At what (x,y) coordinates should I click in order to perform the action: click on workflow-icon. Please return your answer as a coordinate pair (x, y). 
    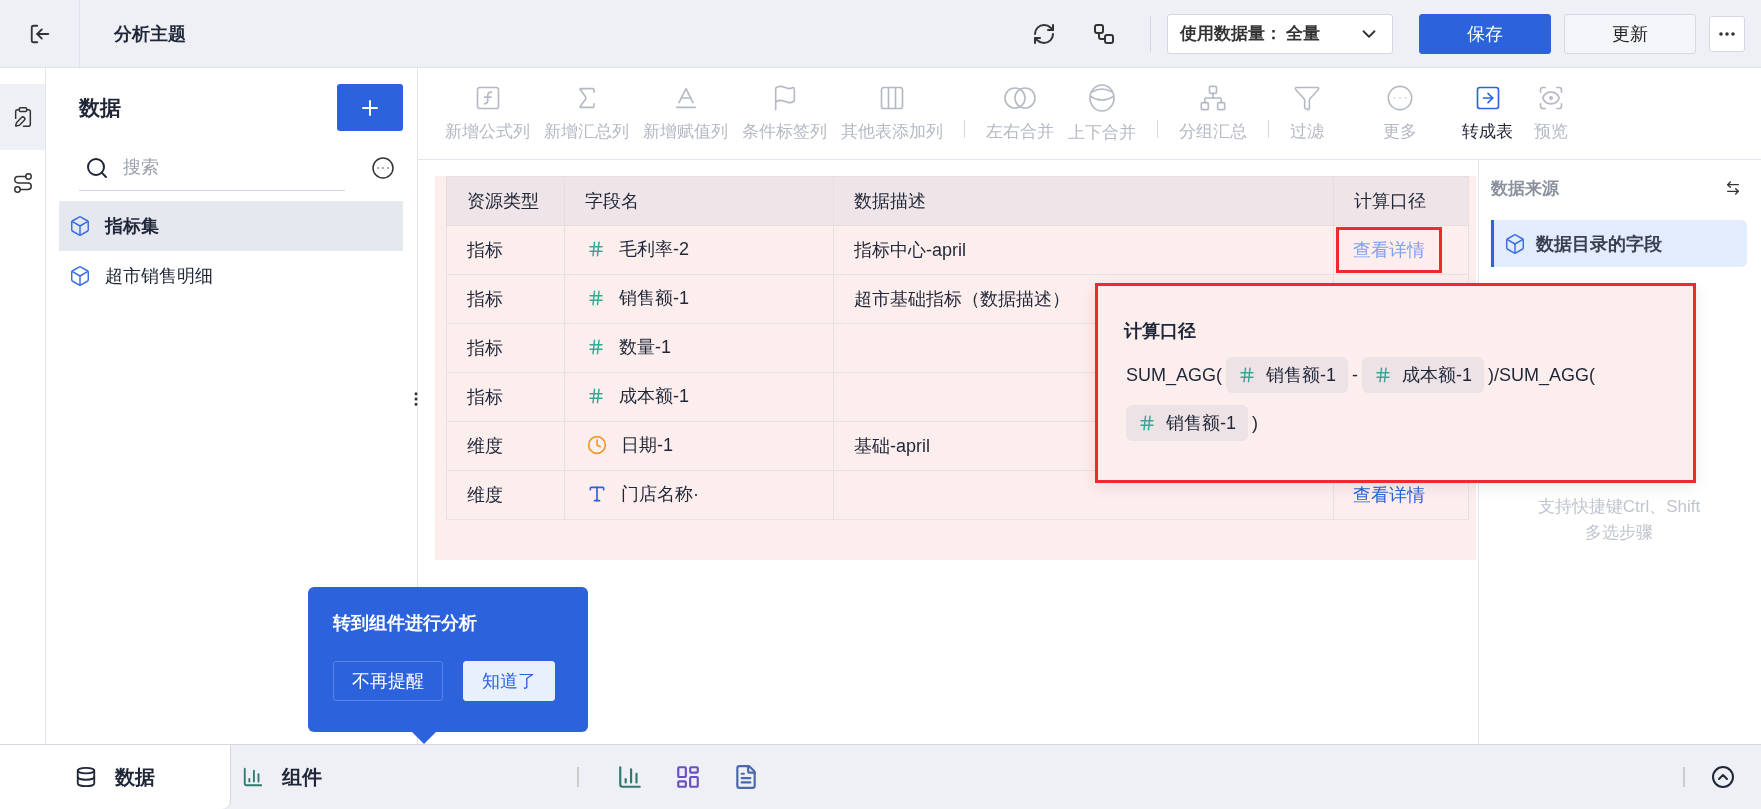
    Looking at the image, I should click on (1104, 33).